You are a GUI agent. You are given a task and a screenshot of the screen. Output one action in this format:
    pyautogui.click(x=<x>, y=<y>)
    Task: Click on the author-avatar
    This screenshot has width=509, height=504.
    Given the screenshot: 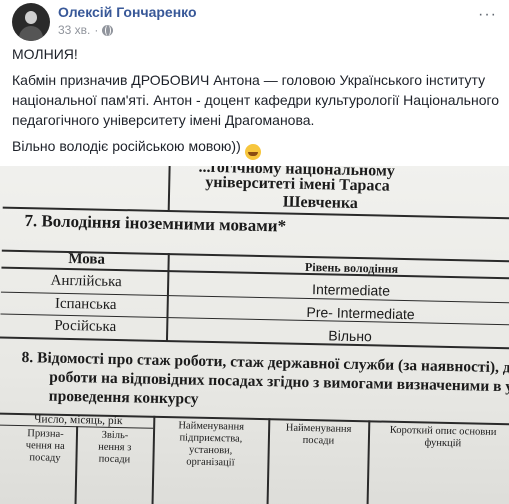 What is the action you would take?
    pyautogui.click(x=31, y=22)
    